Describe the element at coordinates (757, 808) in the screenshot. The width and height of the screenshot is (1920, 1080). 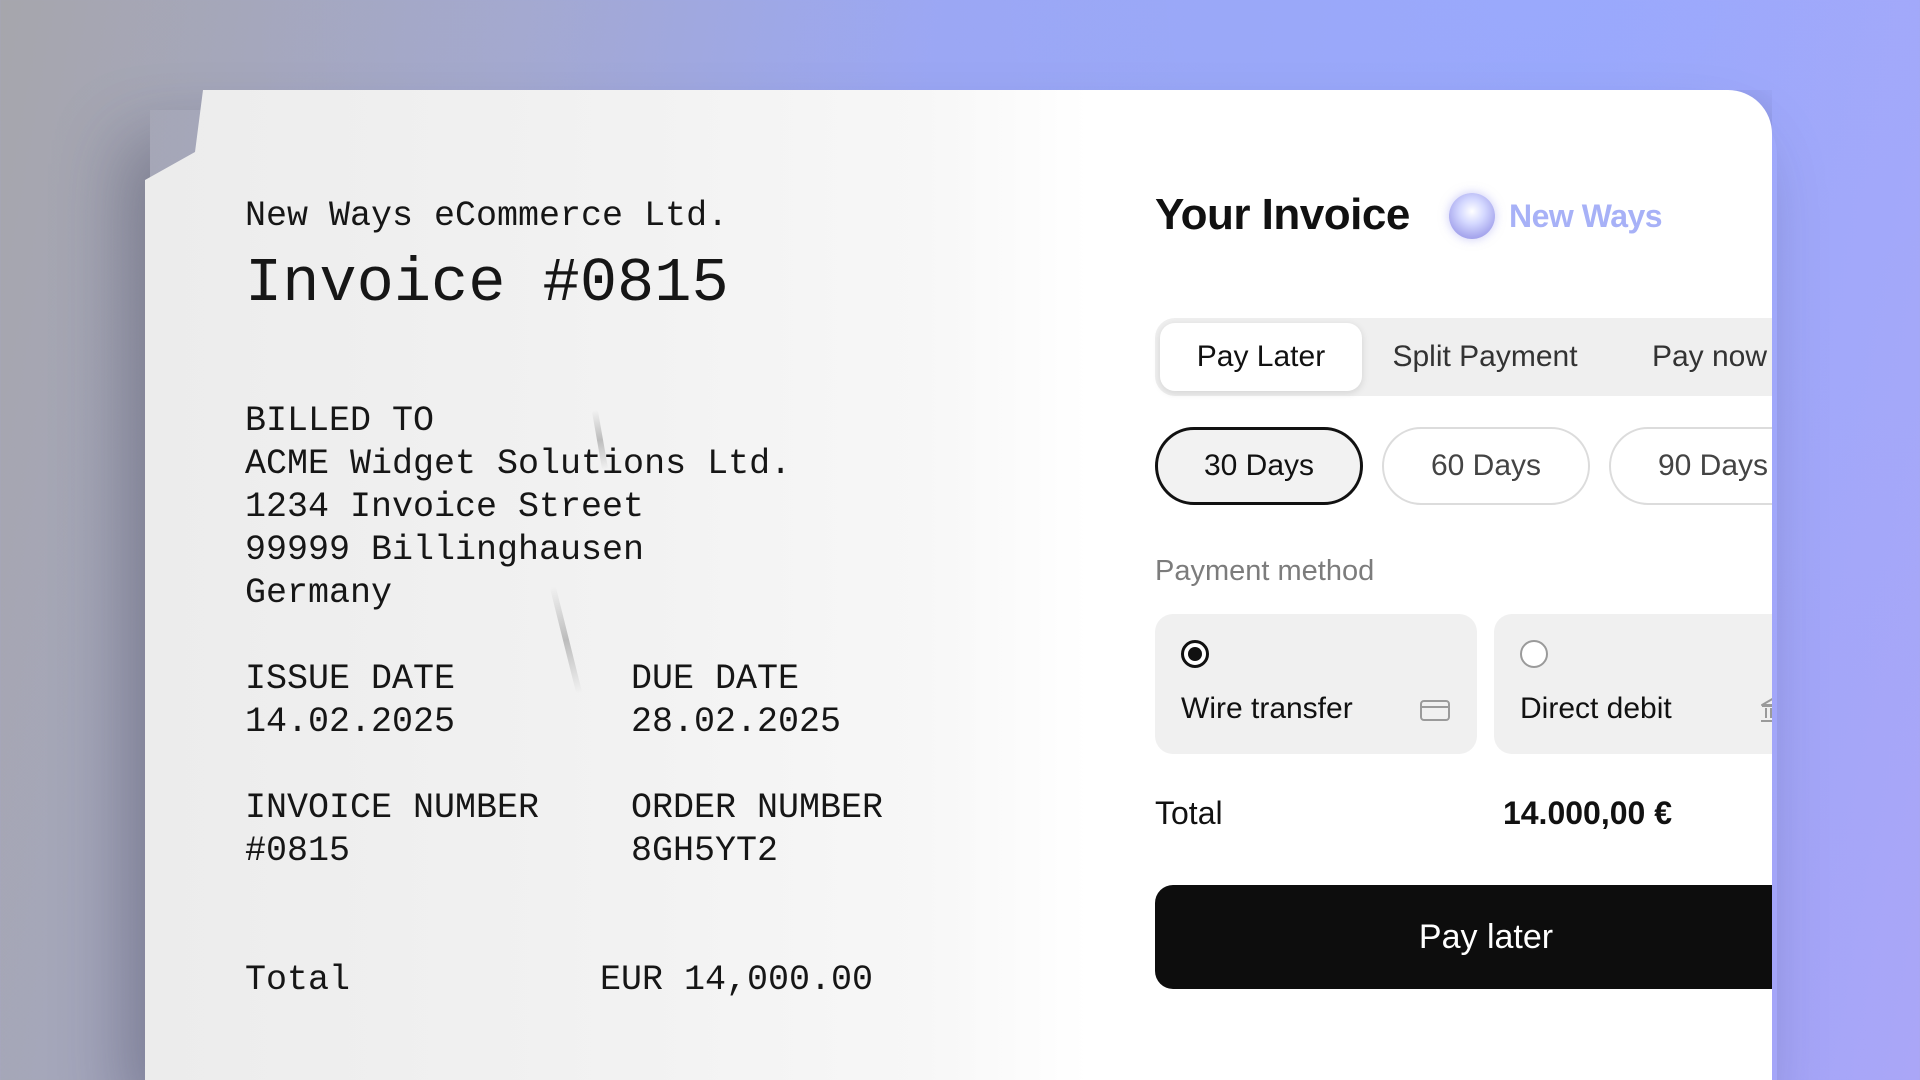
I see `order-number-label: ORDER NUMBER` at that location.